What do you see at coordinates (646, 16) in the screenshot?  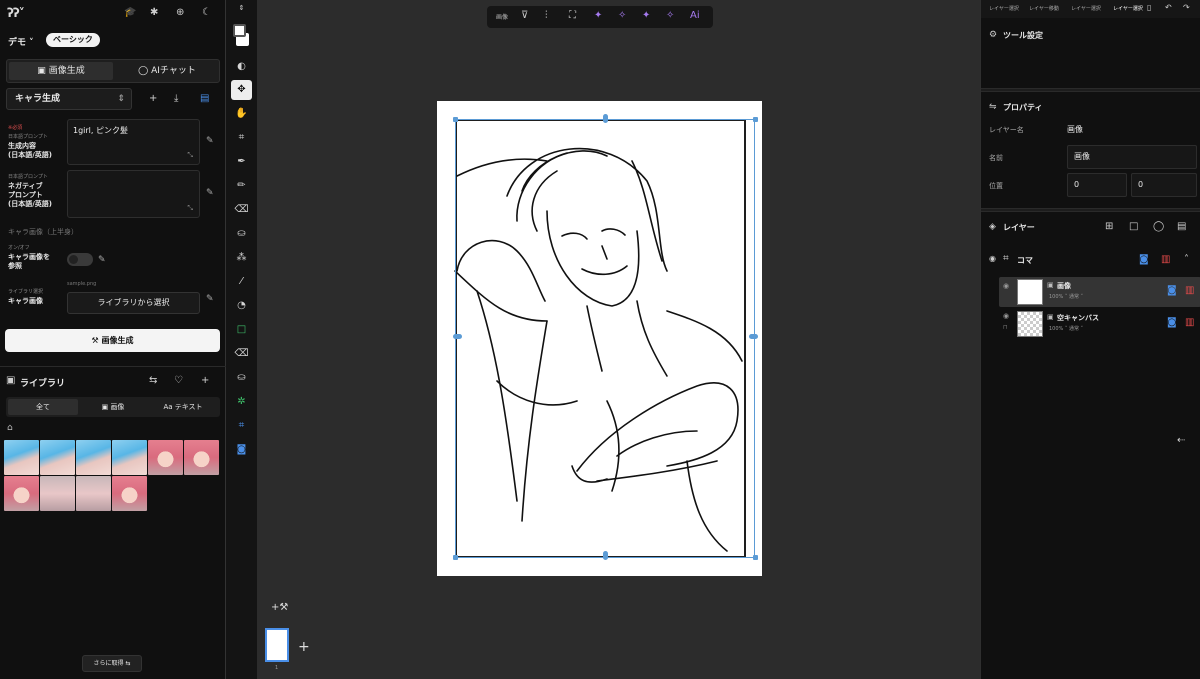 I see `sparkles-icon: ✦` at bounding box center [646, 16].